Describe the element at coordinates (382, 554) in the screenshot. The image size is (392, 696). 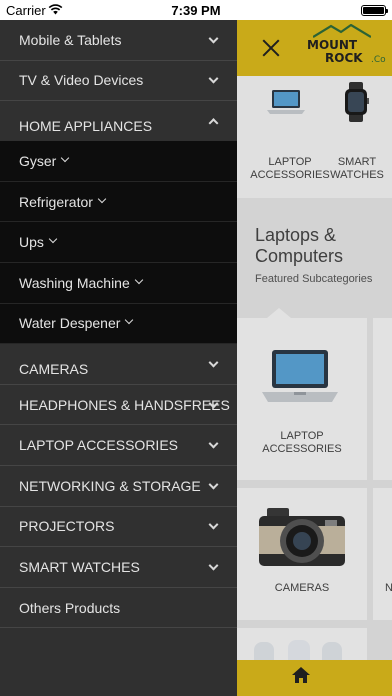
I see `tile-partial: N` at that location.